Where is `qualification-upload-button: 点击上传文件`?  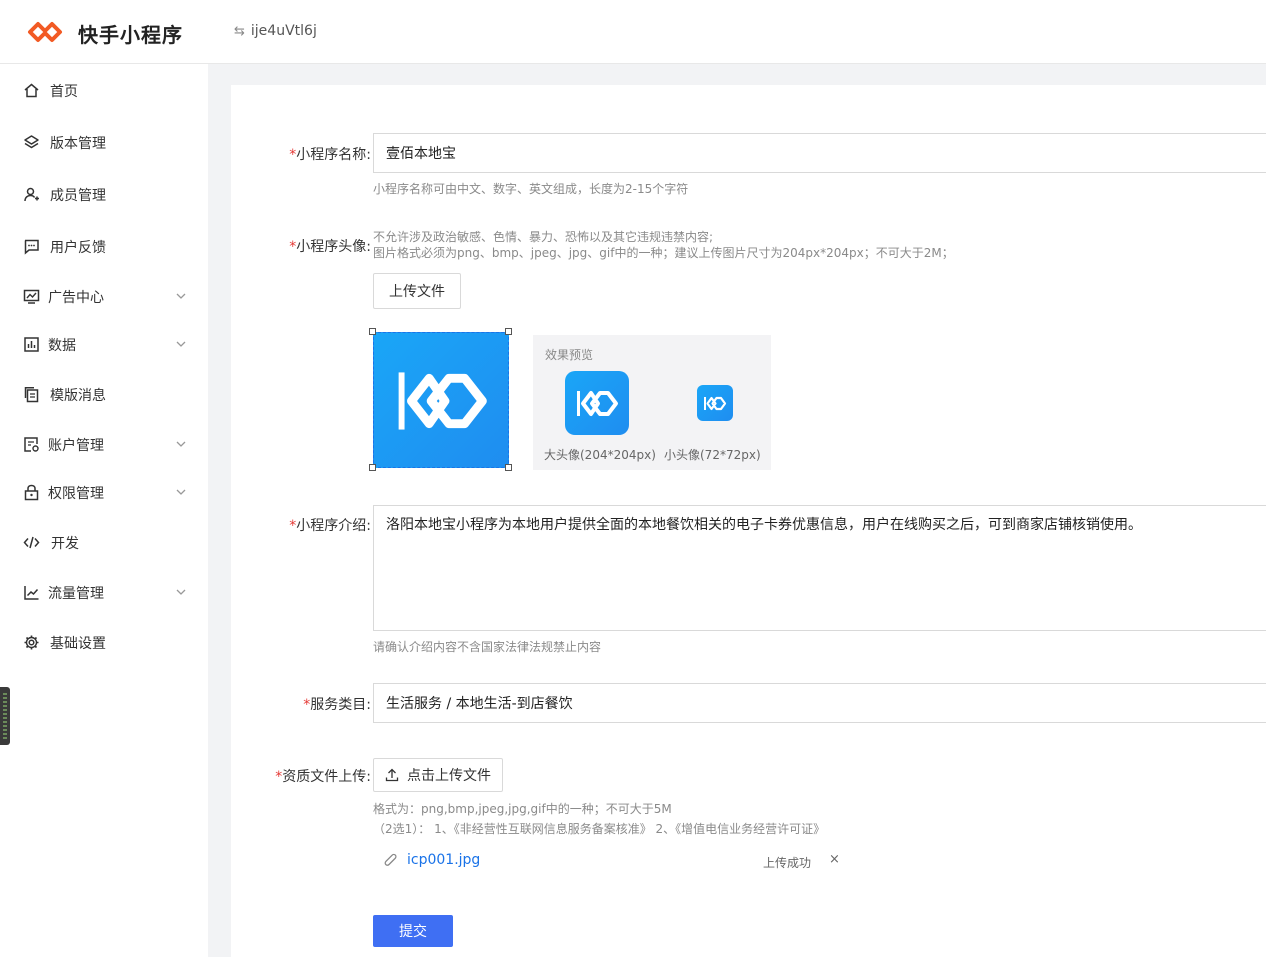
qualification-upload-button: 点击上传文件 is located at coordinates (438, 775).